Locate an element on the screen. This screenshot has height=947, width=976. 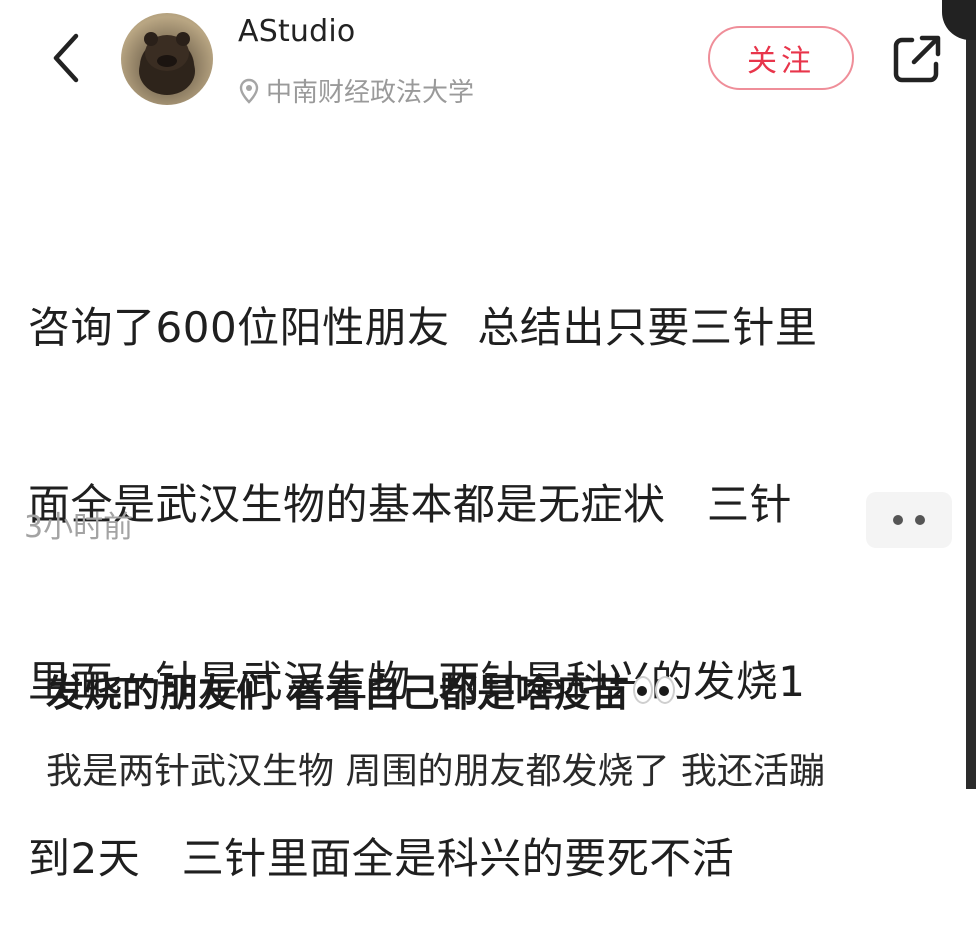
map-pin-icon is located at coordinates (249, 91).